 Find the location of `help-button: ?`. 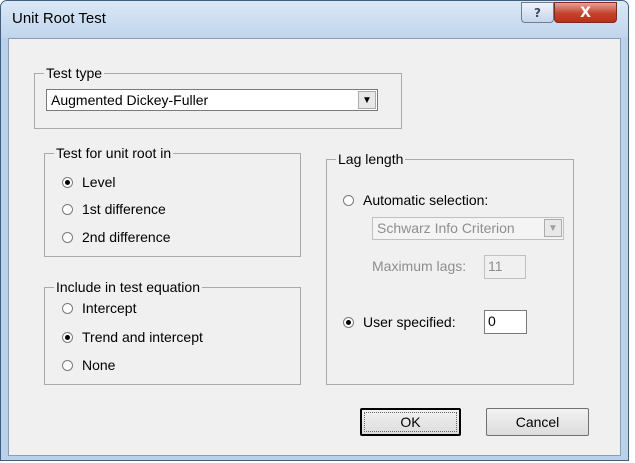

help-button: ? is located at coordinates (537, 12).